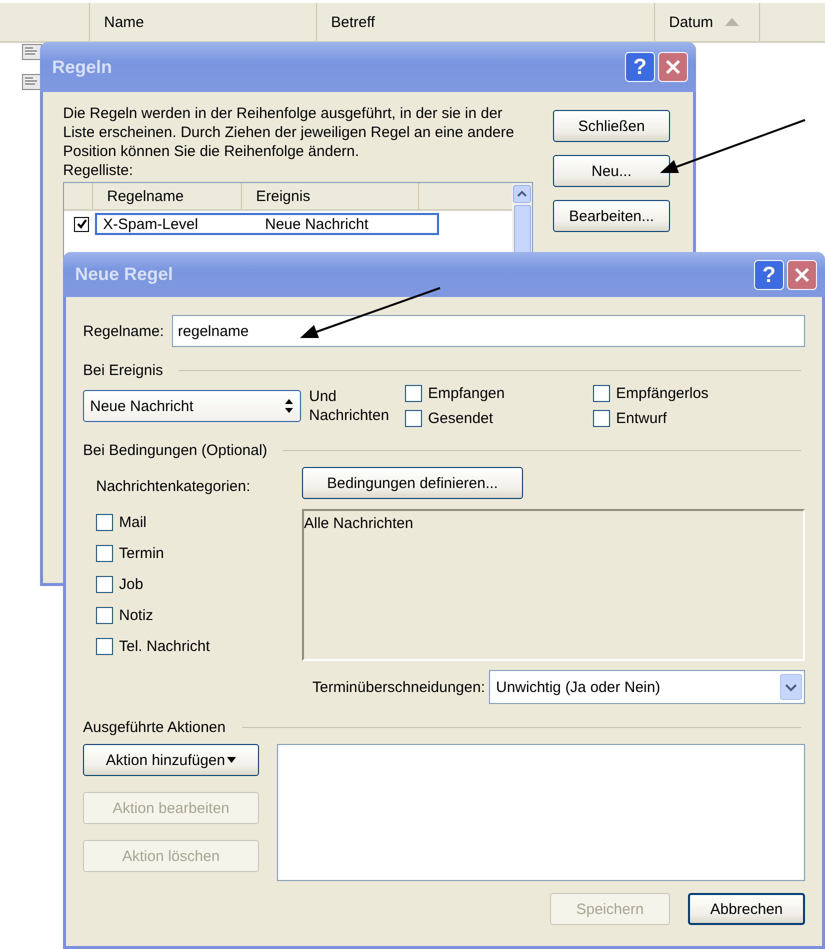 This screenshot has height=949, width=825. Describe the element at coordinates (123, 331) in the screenshot. I see `field-label: Regelname:` at that location.